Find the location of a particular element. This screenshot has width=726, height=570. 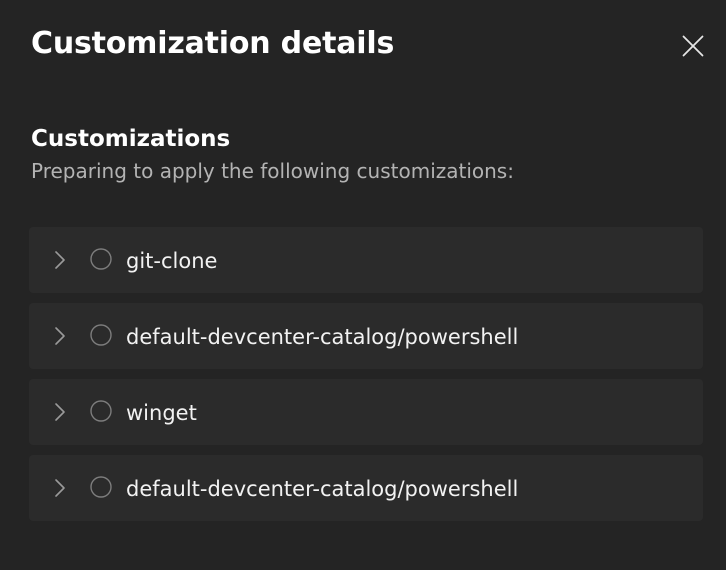

customization-item: git-clone is located at coordinates (366, 260).